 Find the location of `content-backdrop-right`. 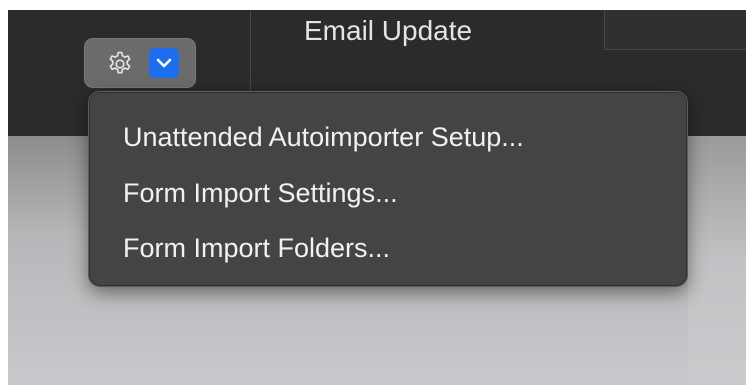

content-backdrop-right is located at coordinates (717, 260).